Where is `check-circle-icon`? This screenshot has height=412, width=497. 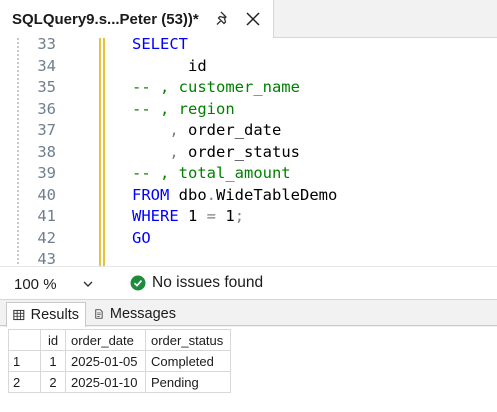 check-circle-icon is located at coordinates (138, 283).